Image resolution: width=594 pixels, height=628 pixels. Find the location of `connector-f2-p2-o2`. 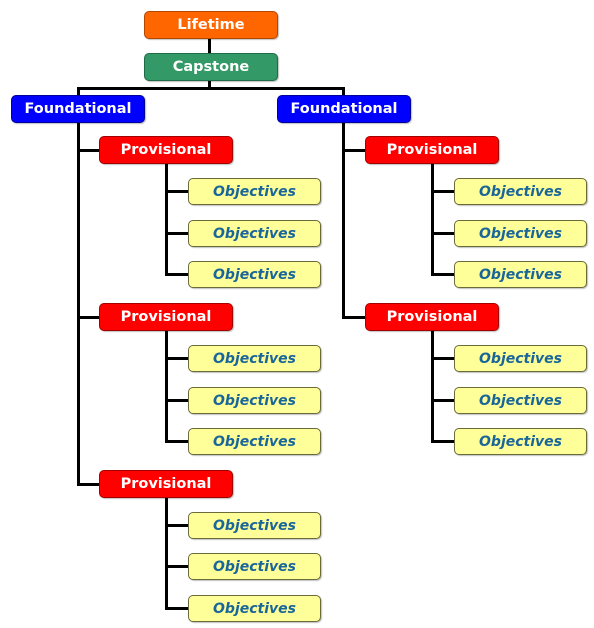

connector-f2-p2-o2 is located at coordinates (442, 400).